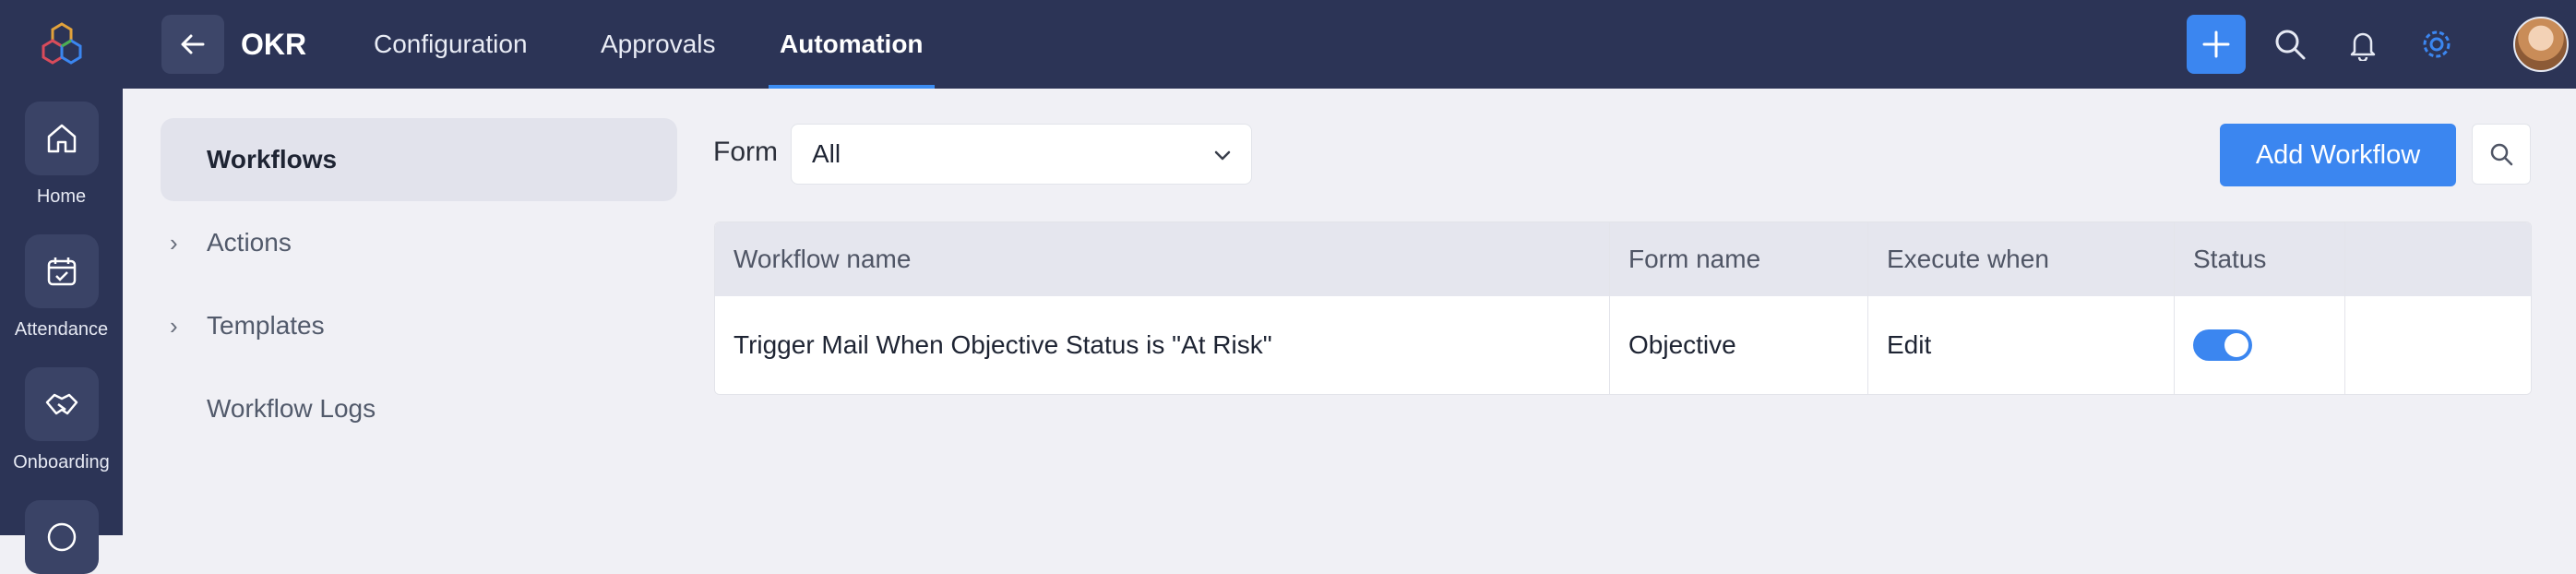  I want to click on status-toggle, so click(2222, 345).